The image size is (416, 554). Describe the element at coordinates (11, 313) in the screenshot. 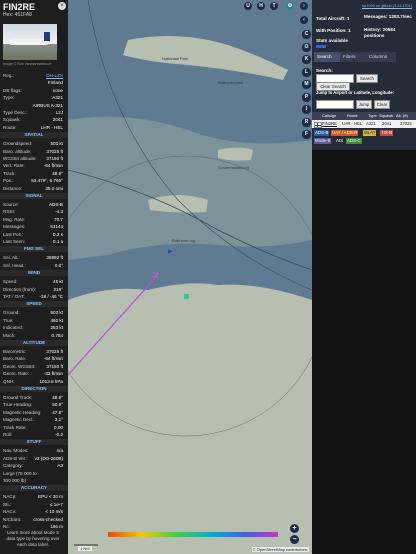

I see `info-row-label: Ground:` at that location.